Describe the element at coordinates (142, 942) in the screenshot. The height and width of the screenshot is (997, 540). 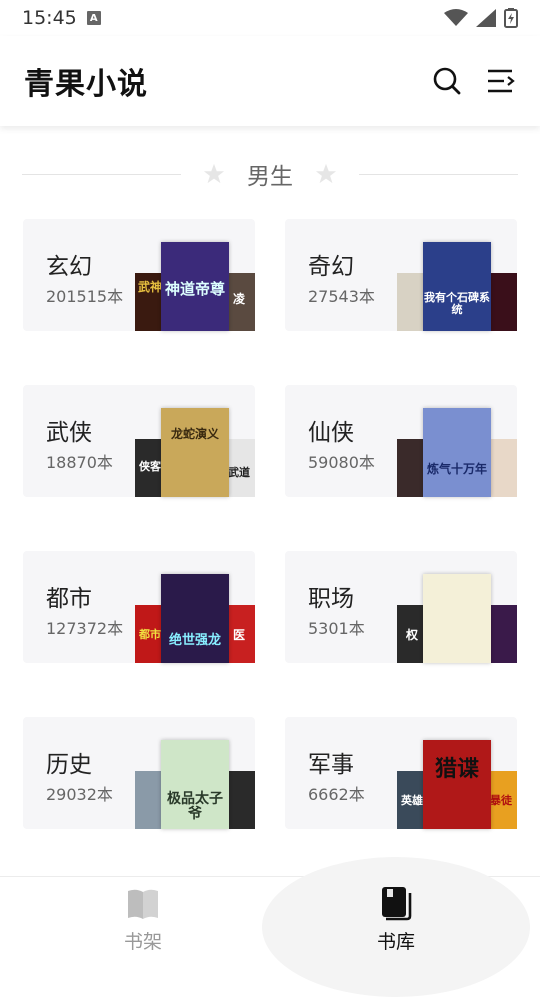
I see `tab-label: 书架` at that location.